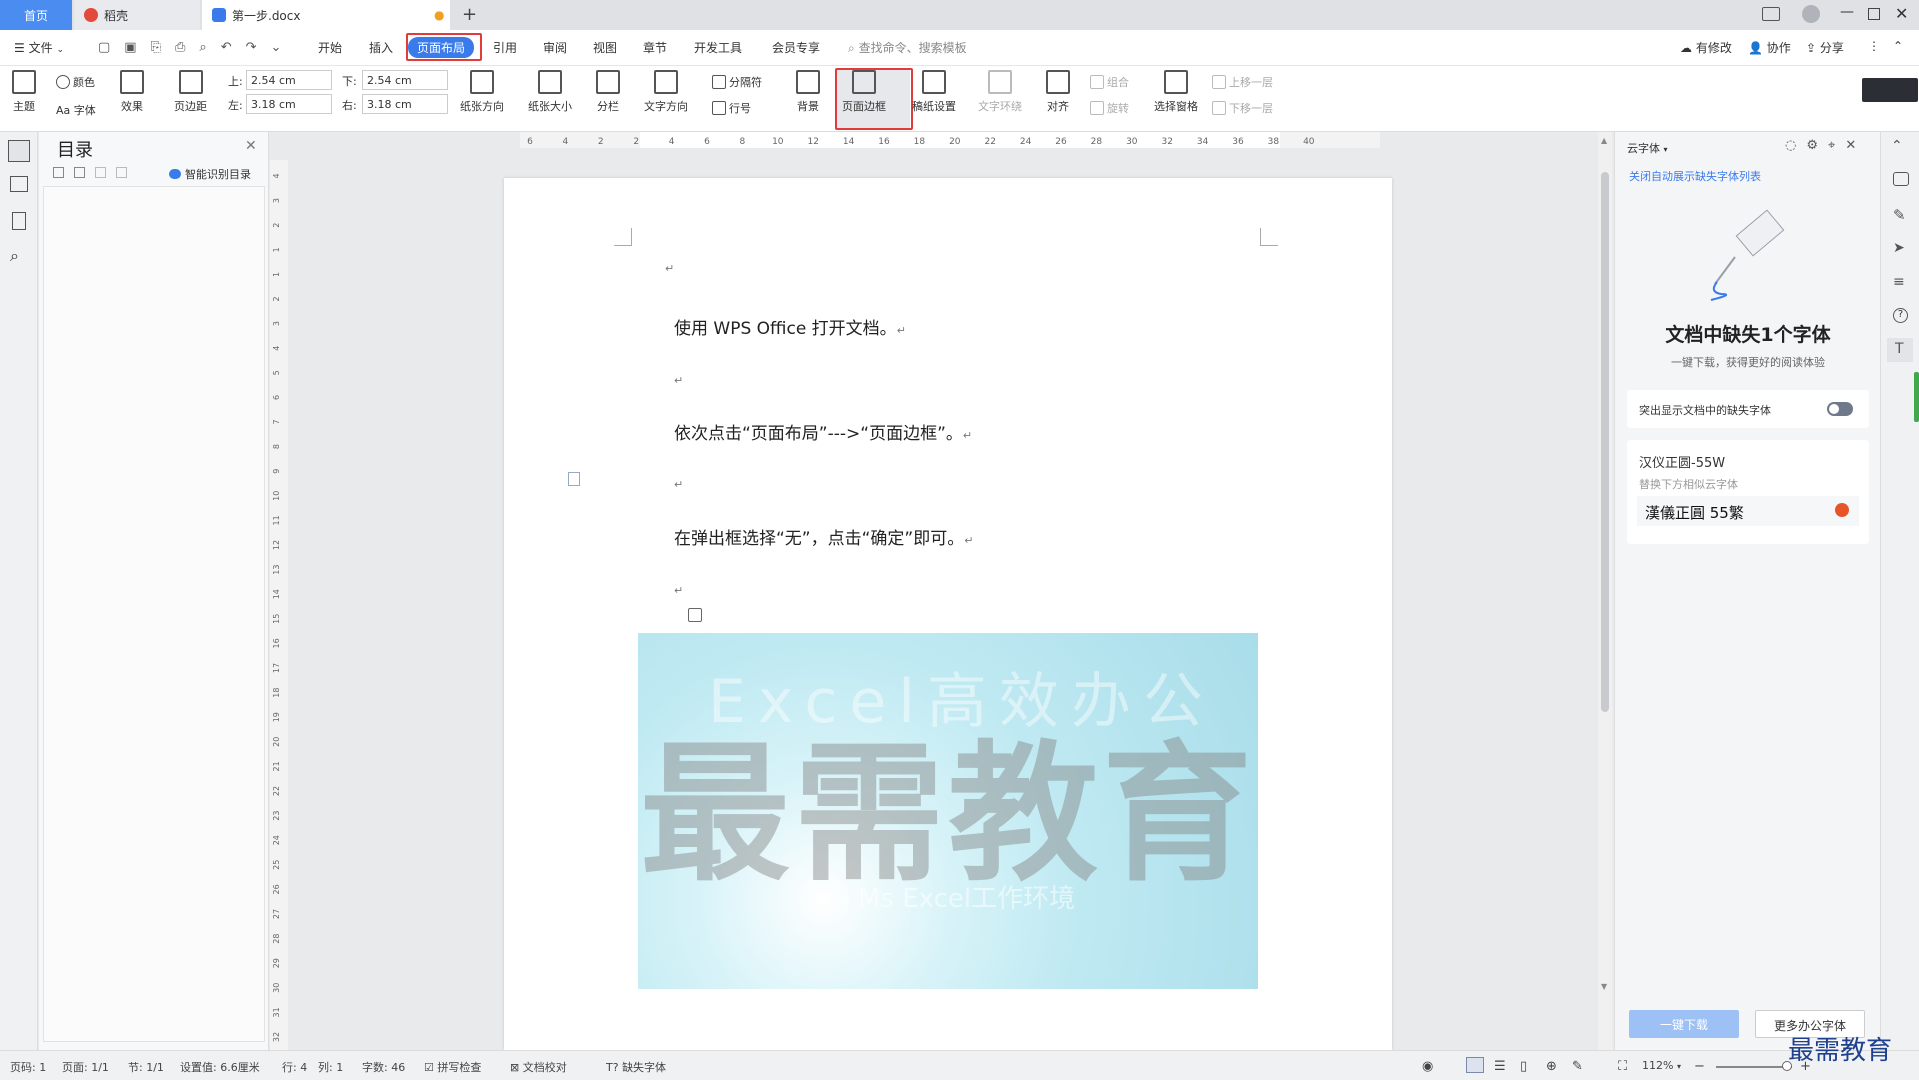  Describe the element at coordinates (790, 326) in the screenshot. I see `paragraph-1: 使用 WPS Office 打开文档。↵` at that location.